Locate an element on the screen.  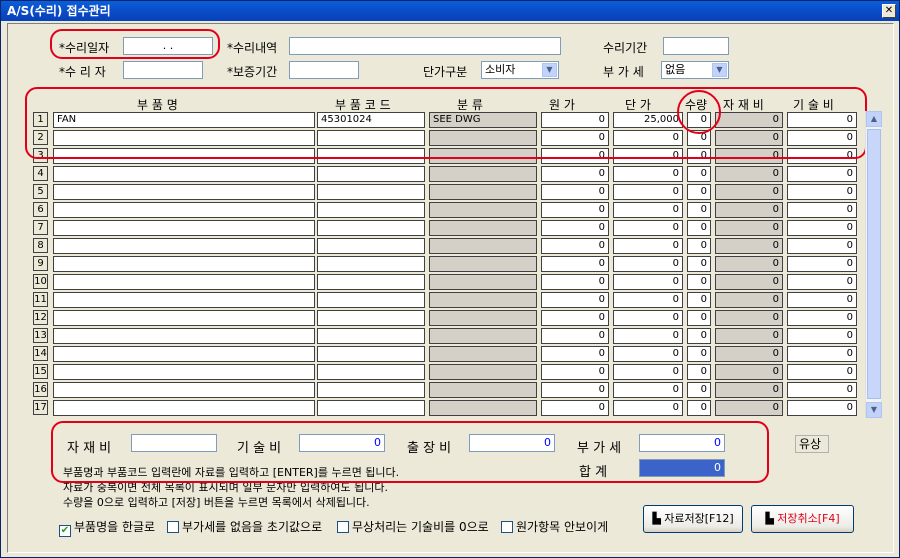
option-hide-cost: 원가항목 안보이게 is located at coordinates (554, 526).